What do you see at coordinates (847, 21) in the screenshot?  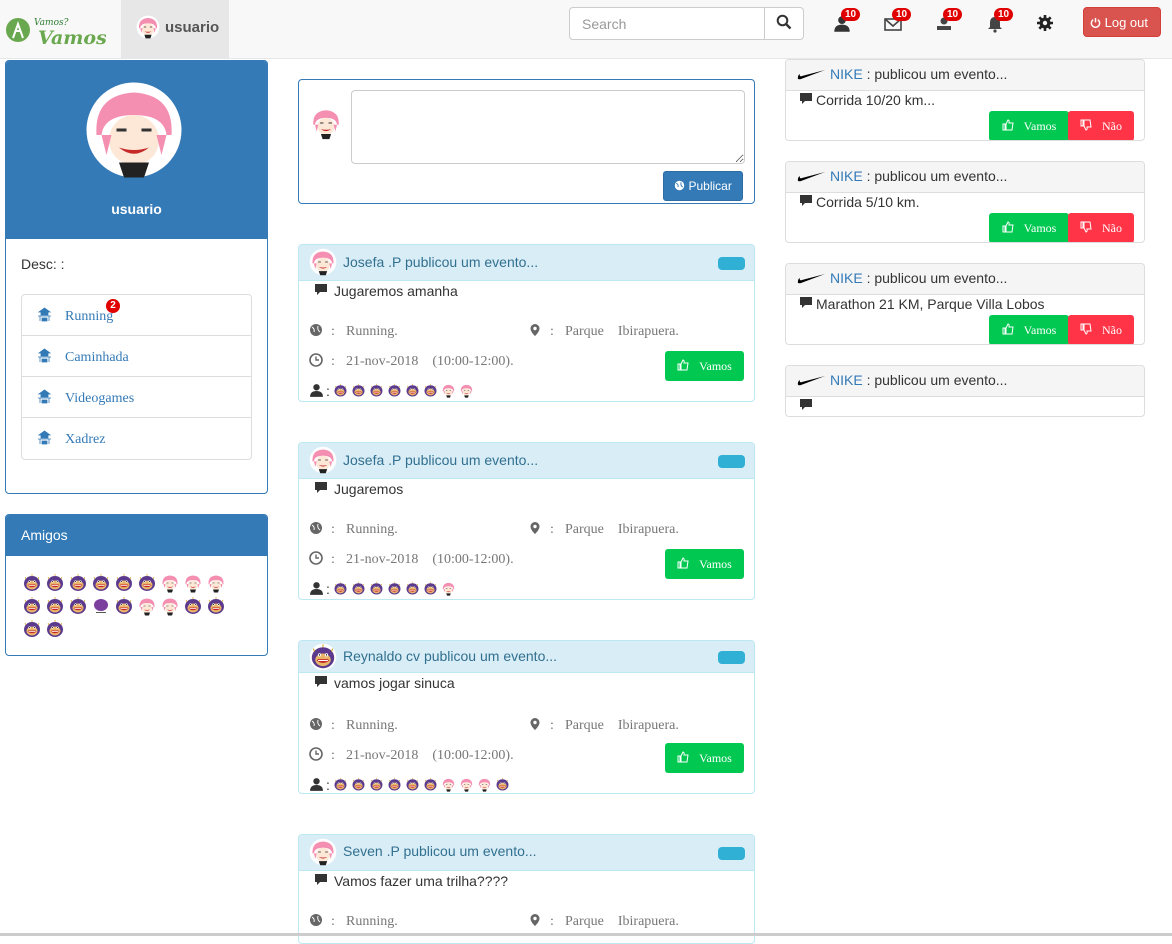 I see `friend-requests-button: 10` at bounding box center [847, 21].